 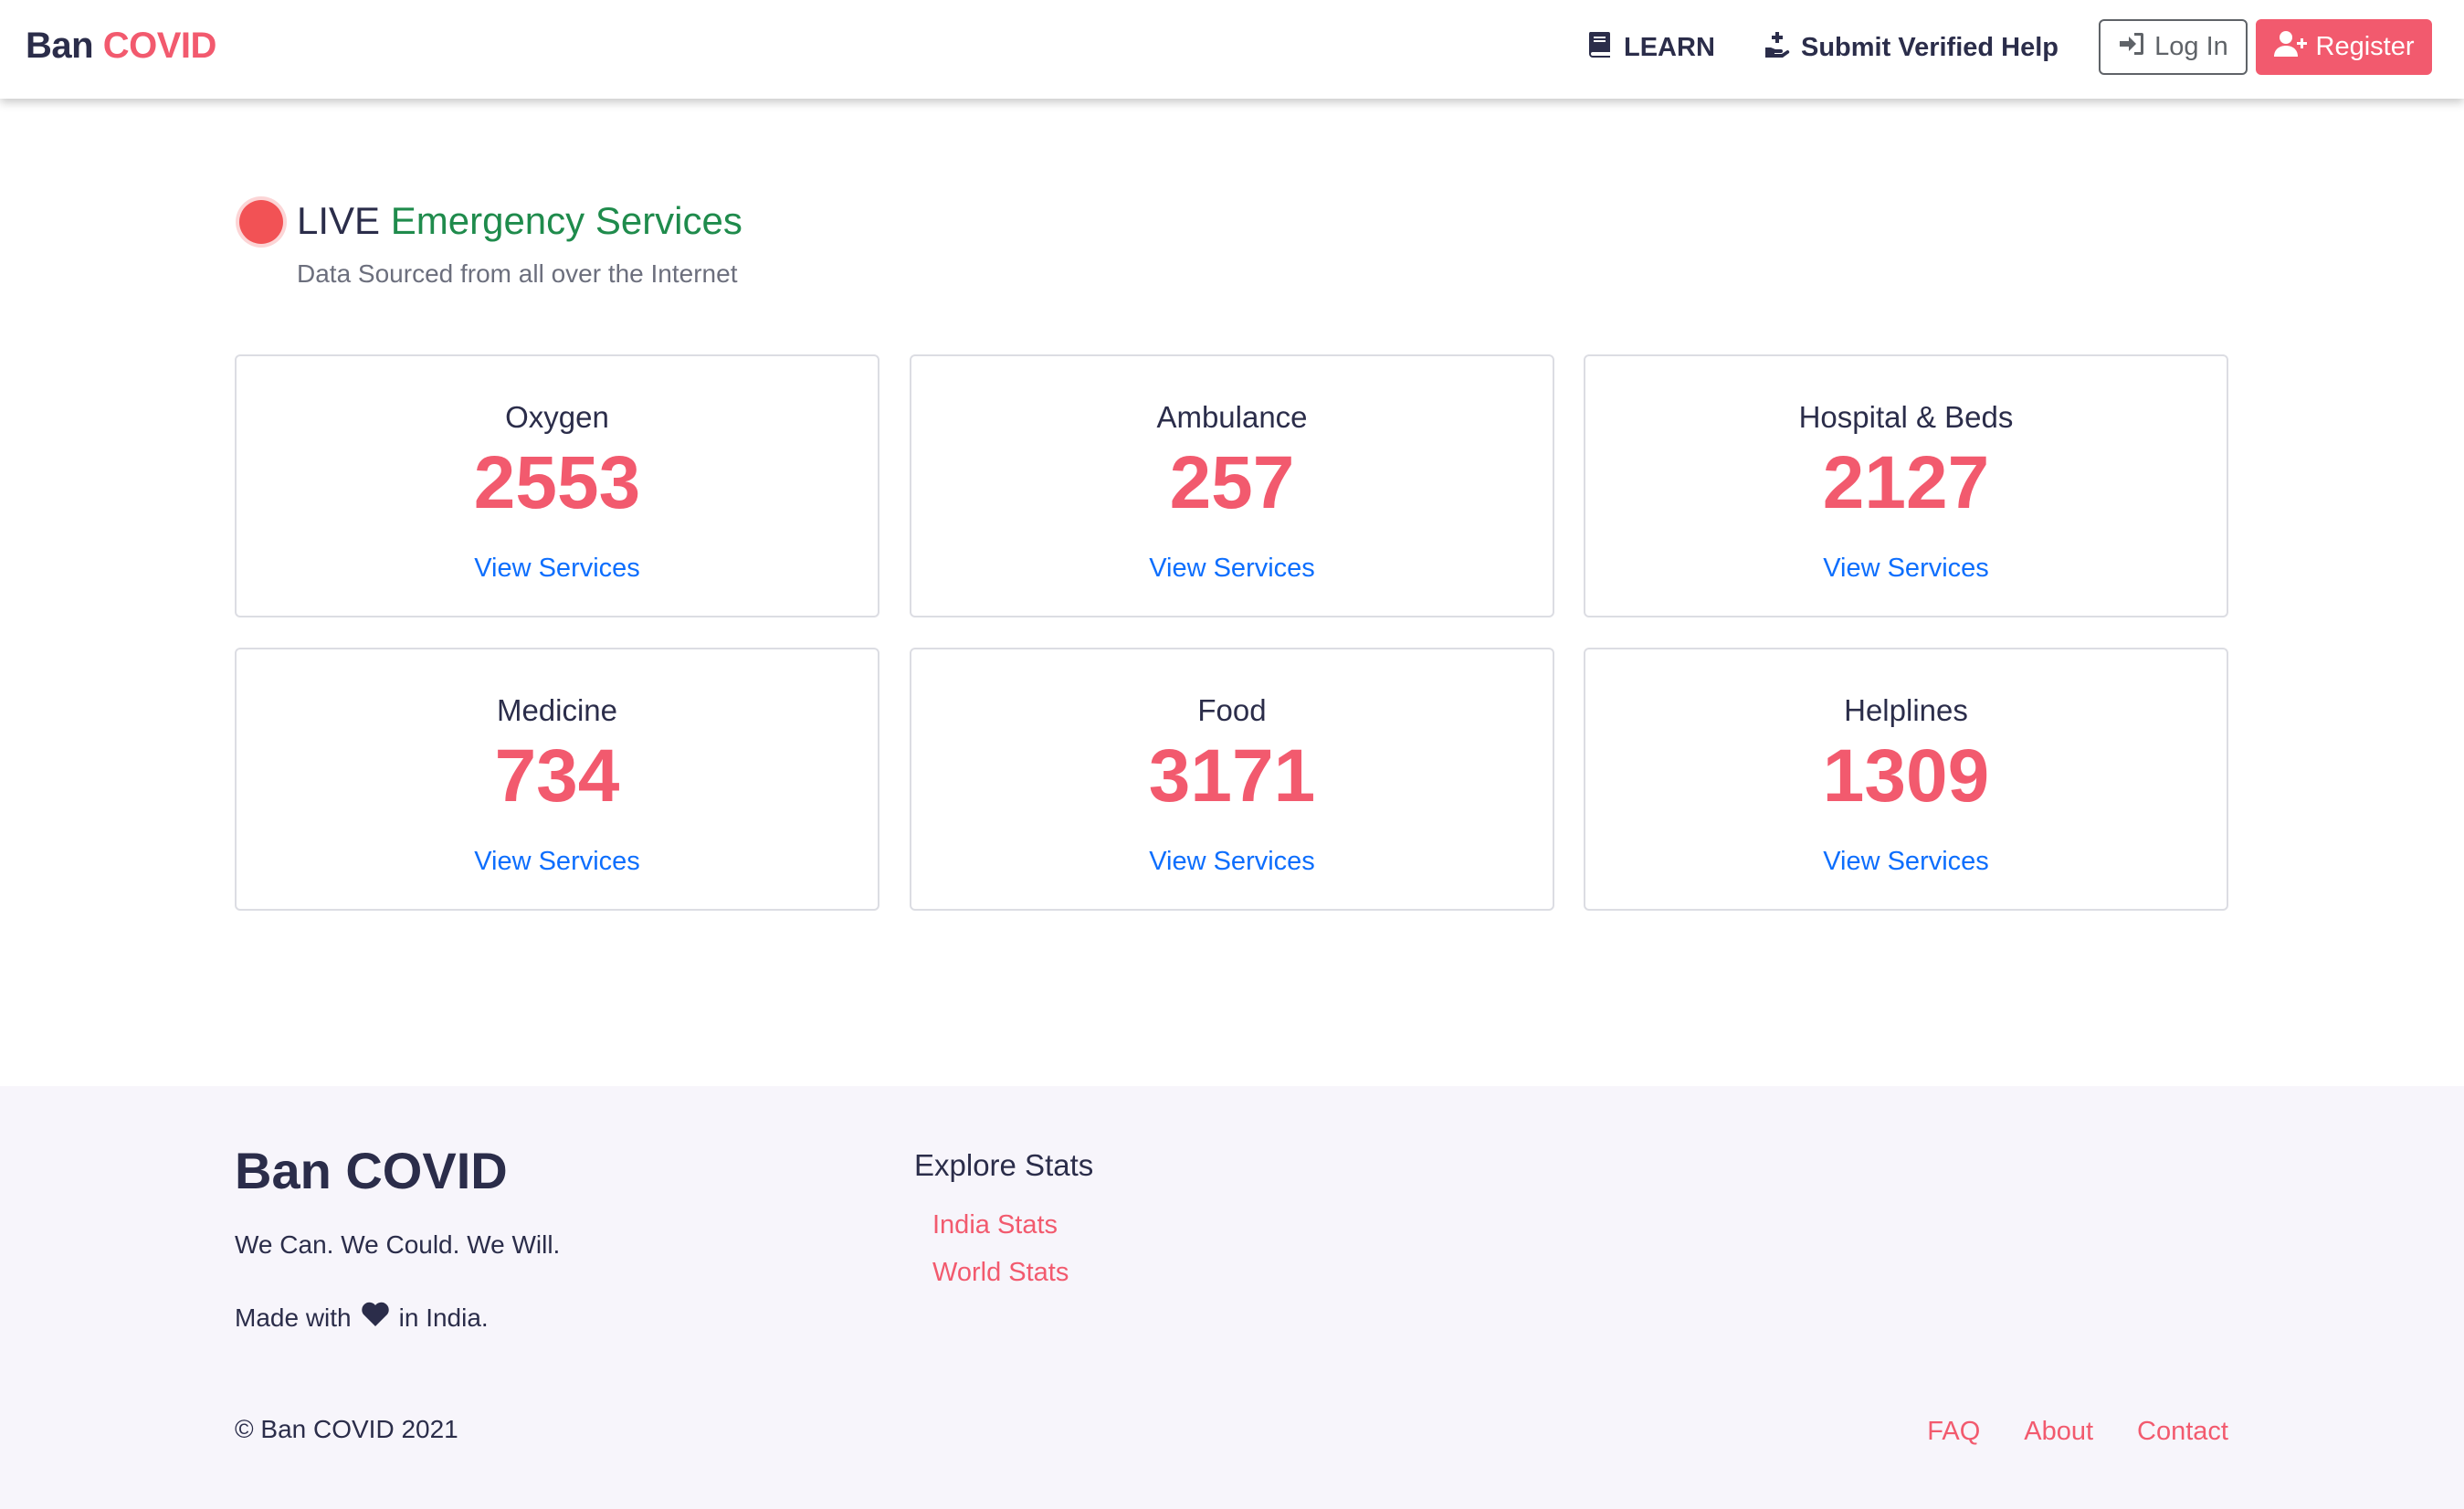 What do you see at coordinates (293, 1317) in the screenshot?
I see `made-prefix: Made with` at bounding box center [293, 1317].